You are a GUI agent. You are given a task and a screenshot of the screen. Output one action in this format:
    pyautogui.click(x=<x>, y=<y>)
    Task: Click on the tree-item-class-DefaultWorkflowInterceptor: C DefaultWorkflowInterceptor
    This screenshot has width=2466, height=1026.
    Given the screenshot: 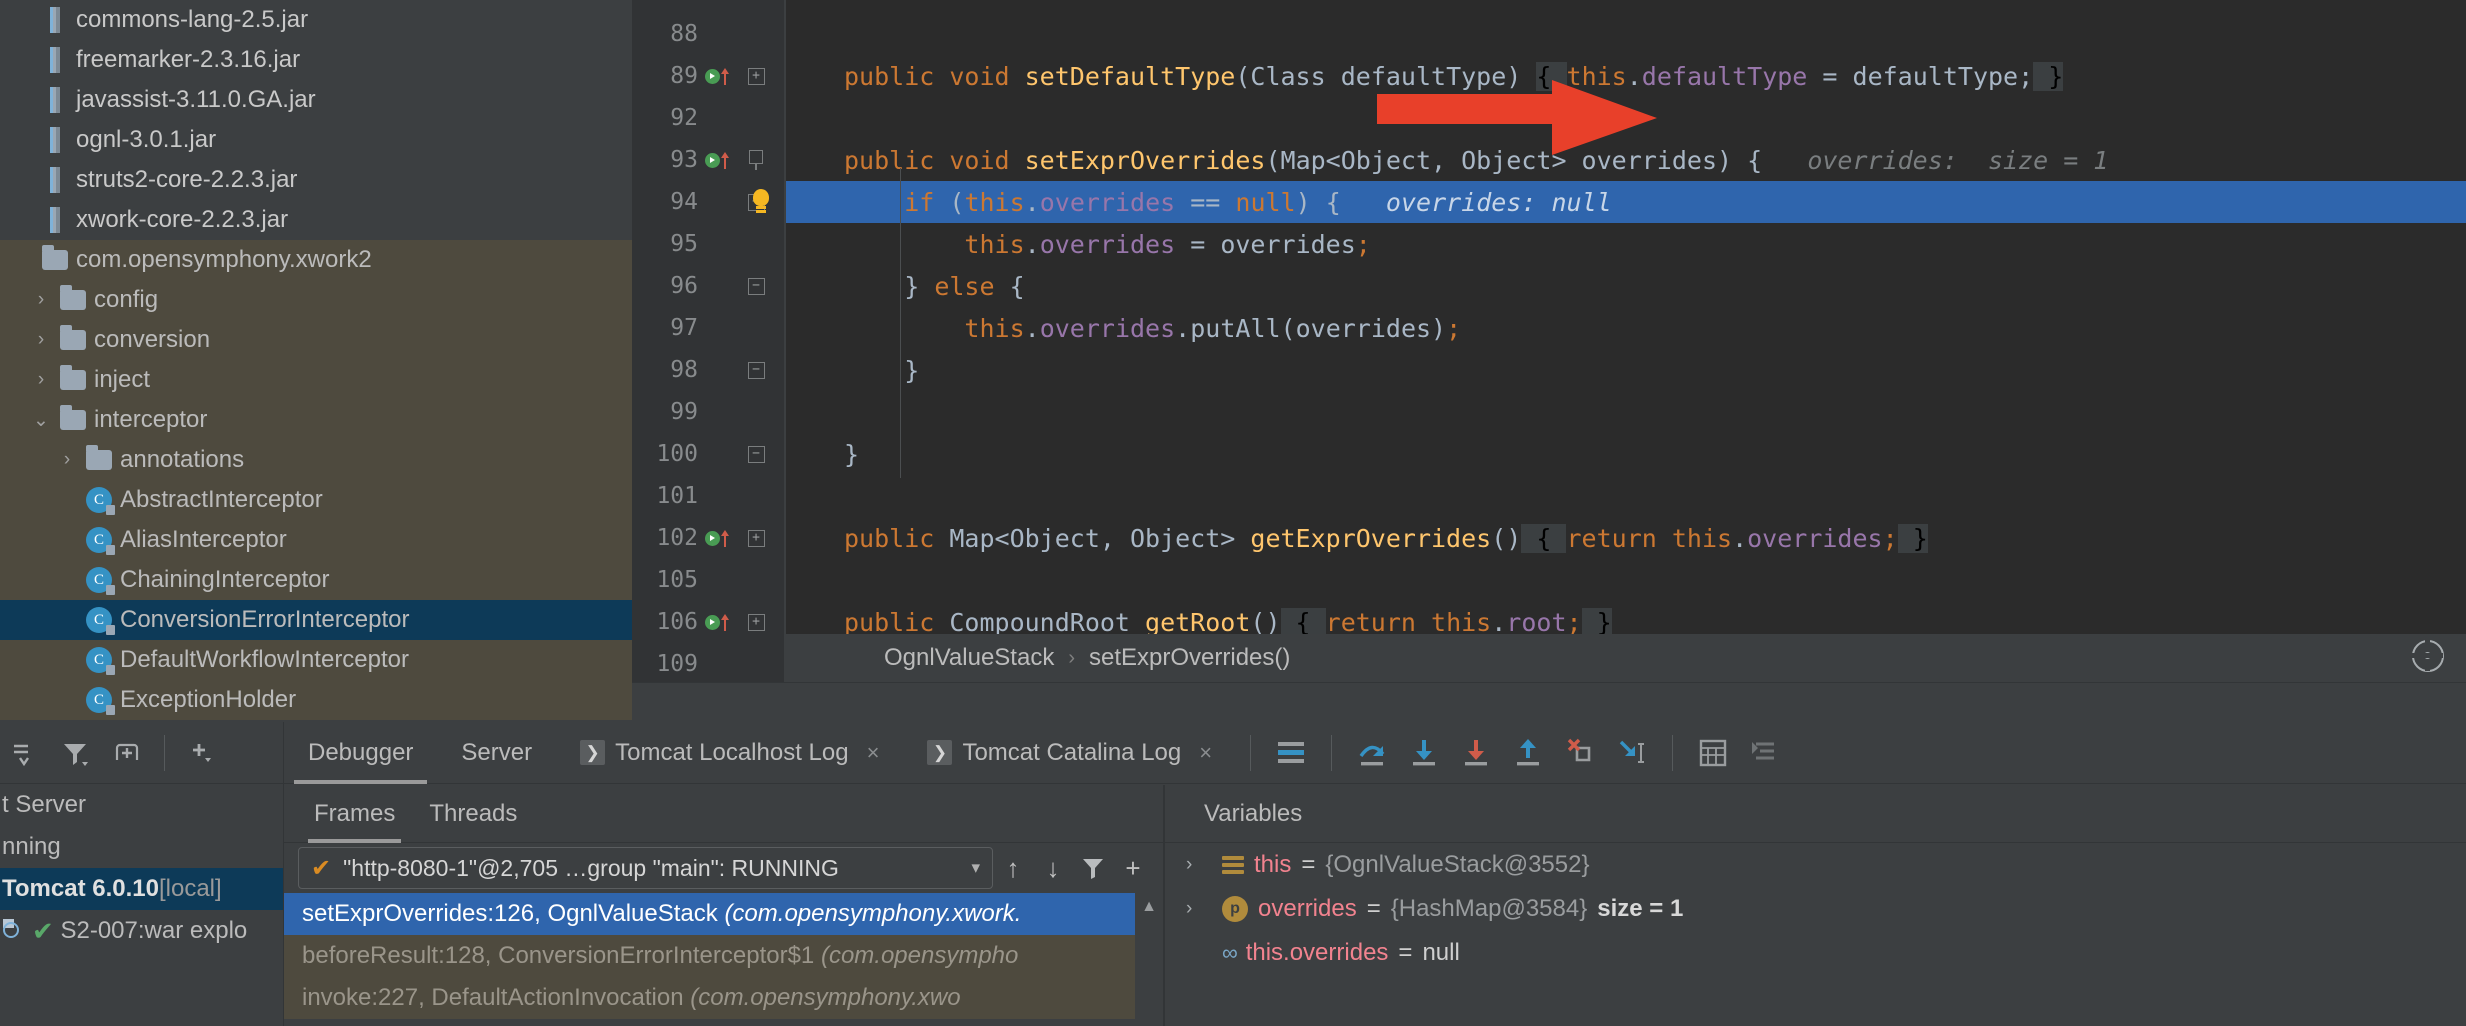 What is the action you would take?
    pyautogui.click(x=316, y=660)
    